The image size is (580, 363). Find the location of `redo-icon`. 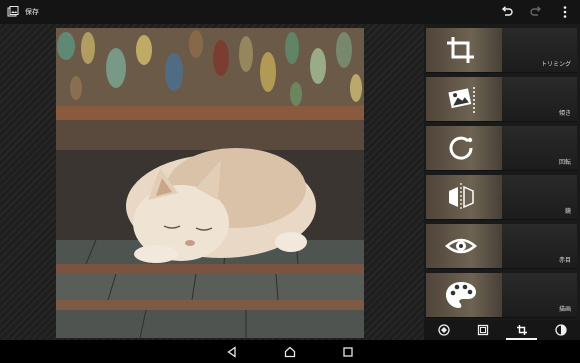

redo-icon is located at coordinates (536, 12).